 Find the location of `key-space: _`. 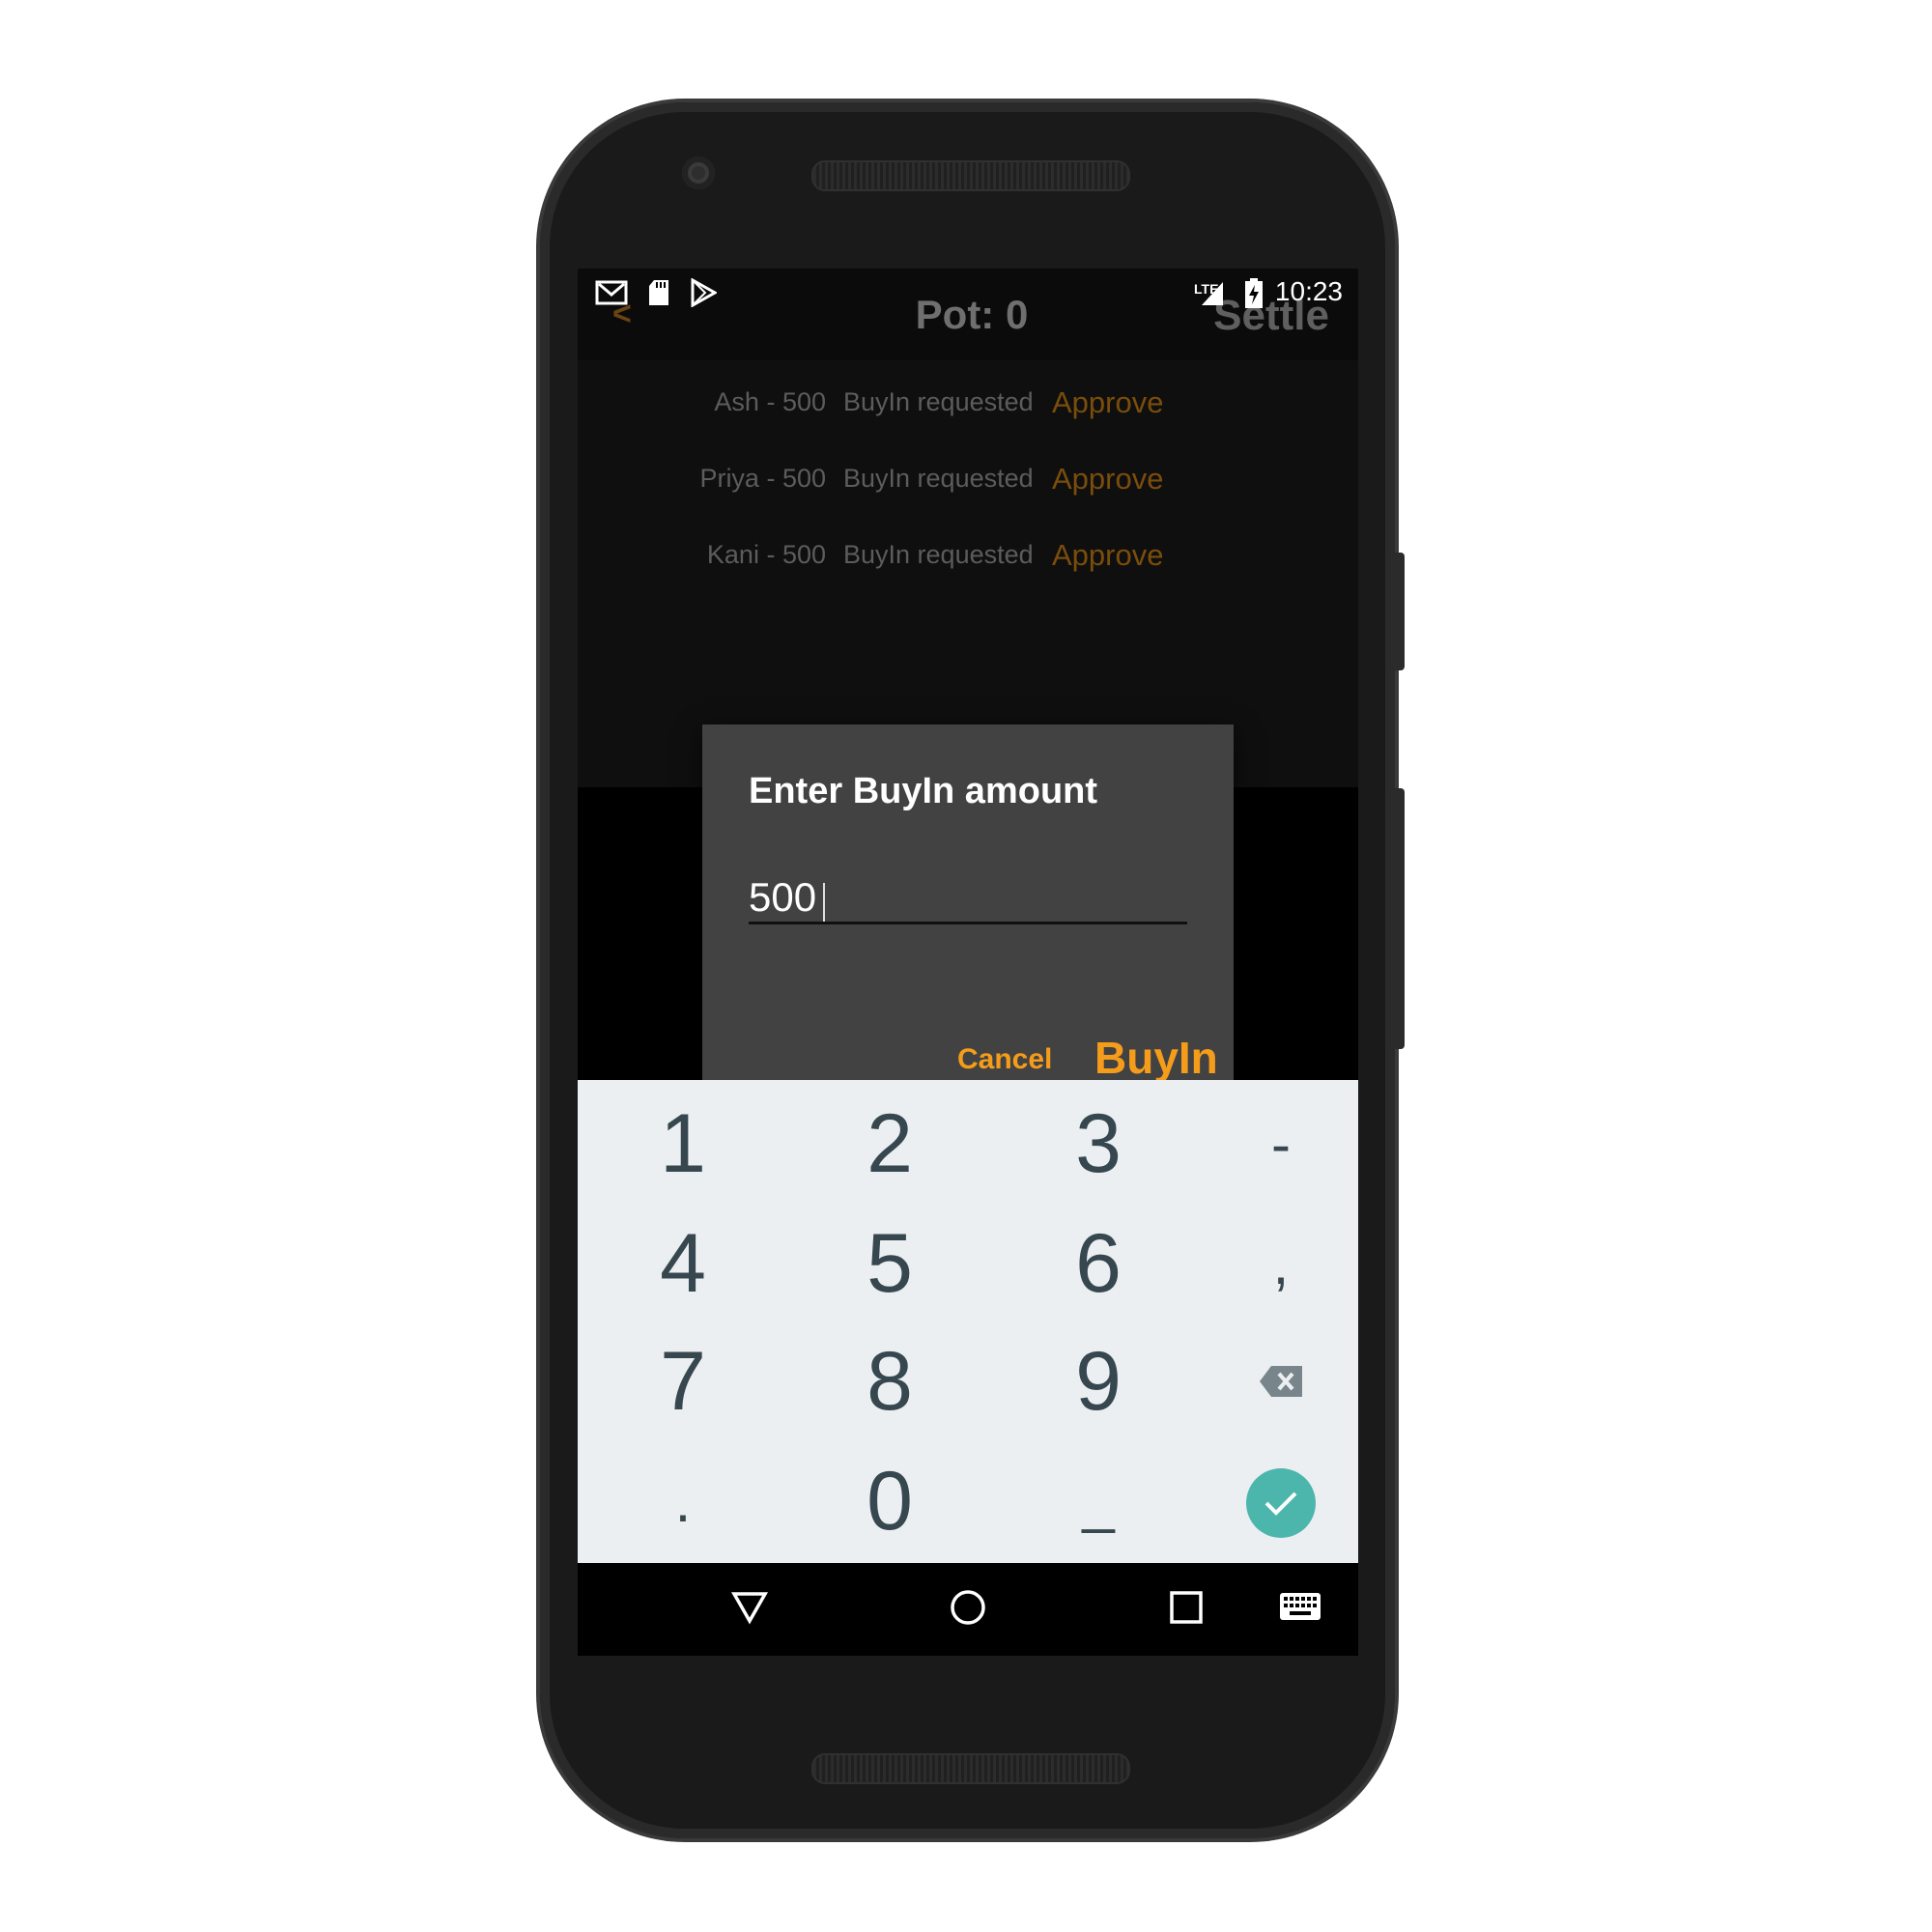

key-space: _ is located at coordinates (1098, 1501).